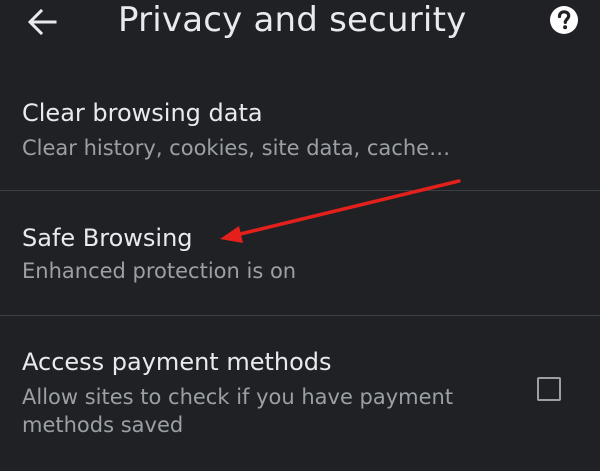 The height and width of the screenshot is (471, 600). Describe the element at coordinates (177, 362) in the screenshot. I see `setting-title: Access payment methods` at that location.